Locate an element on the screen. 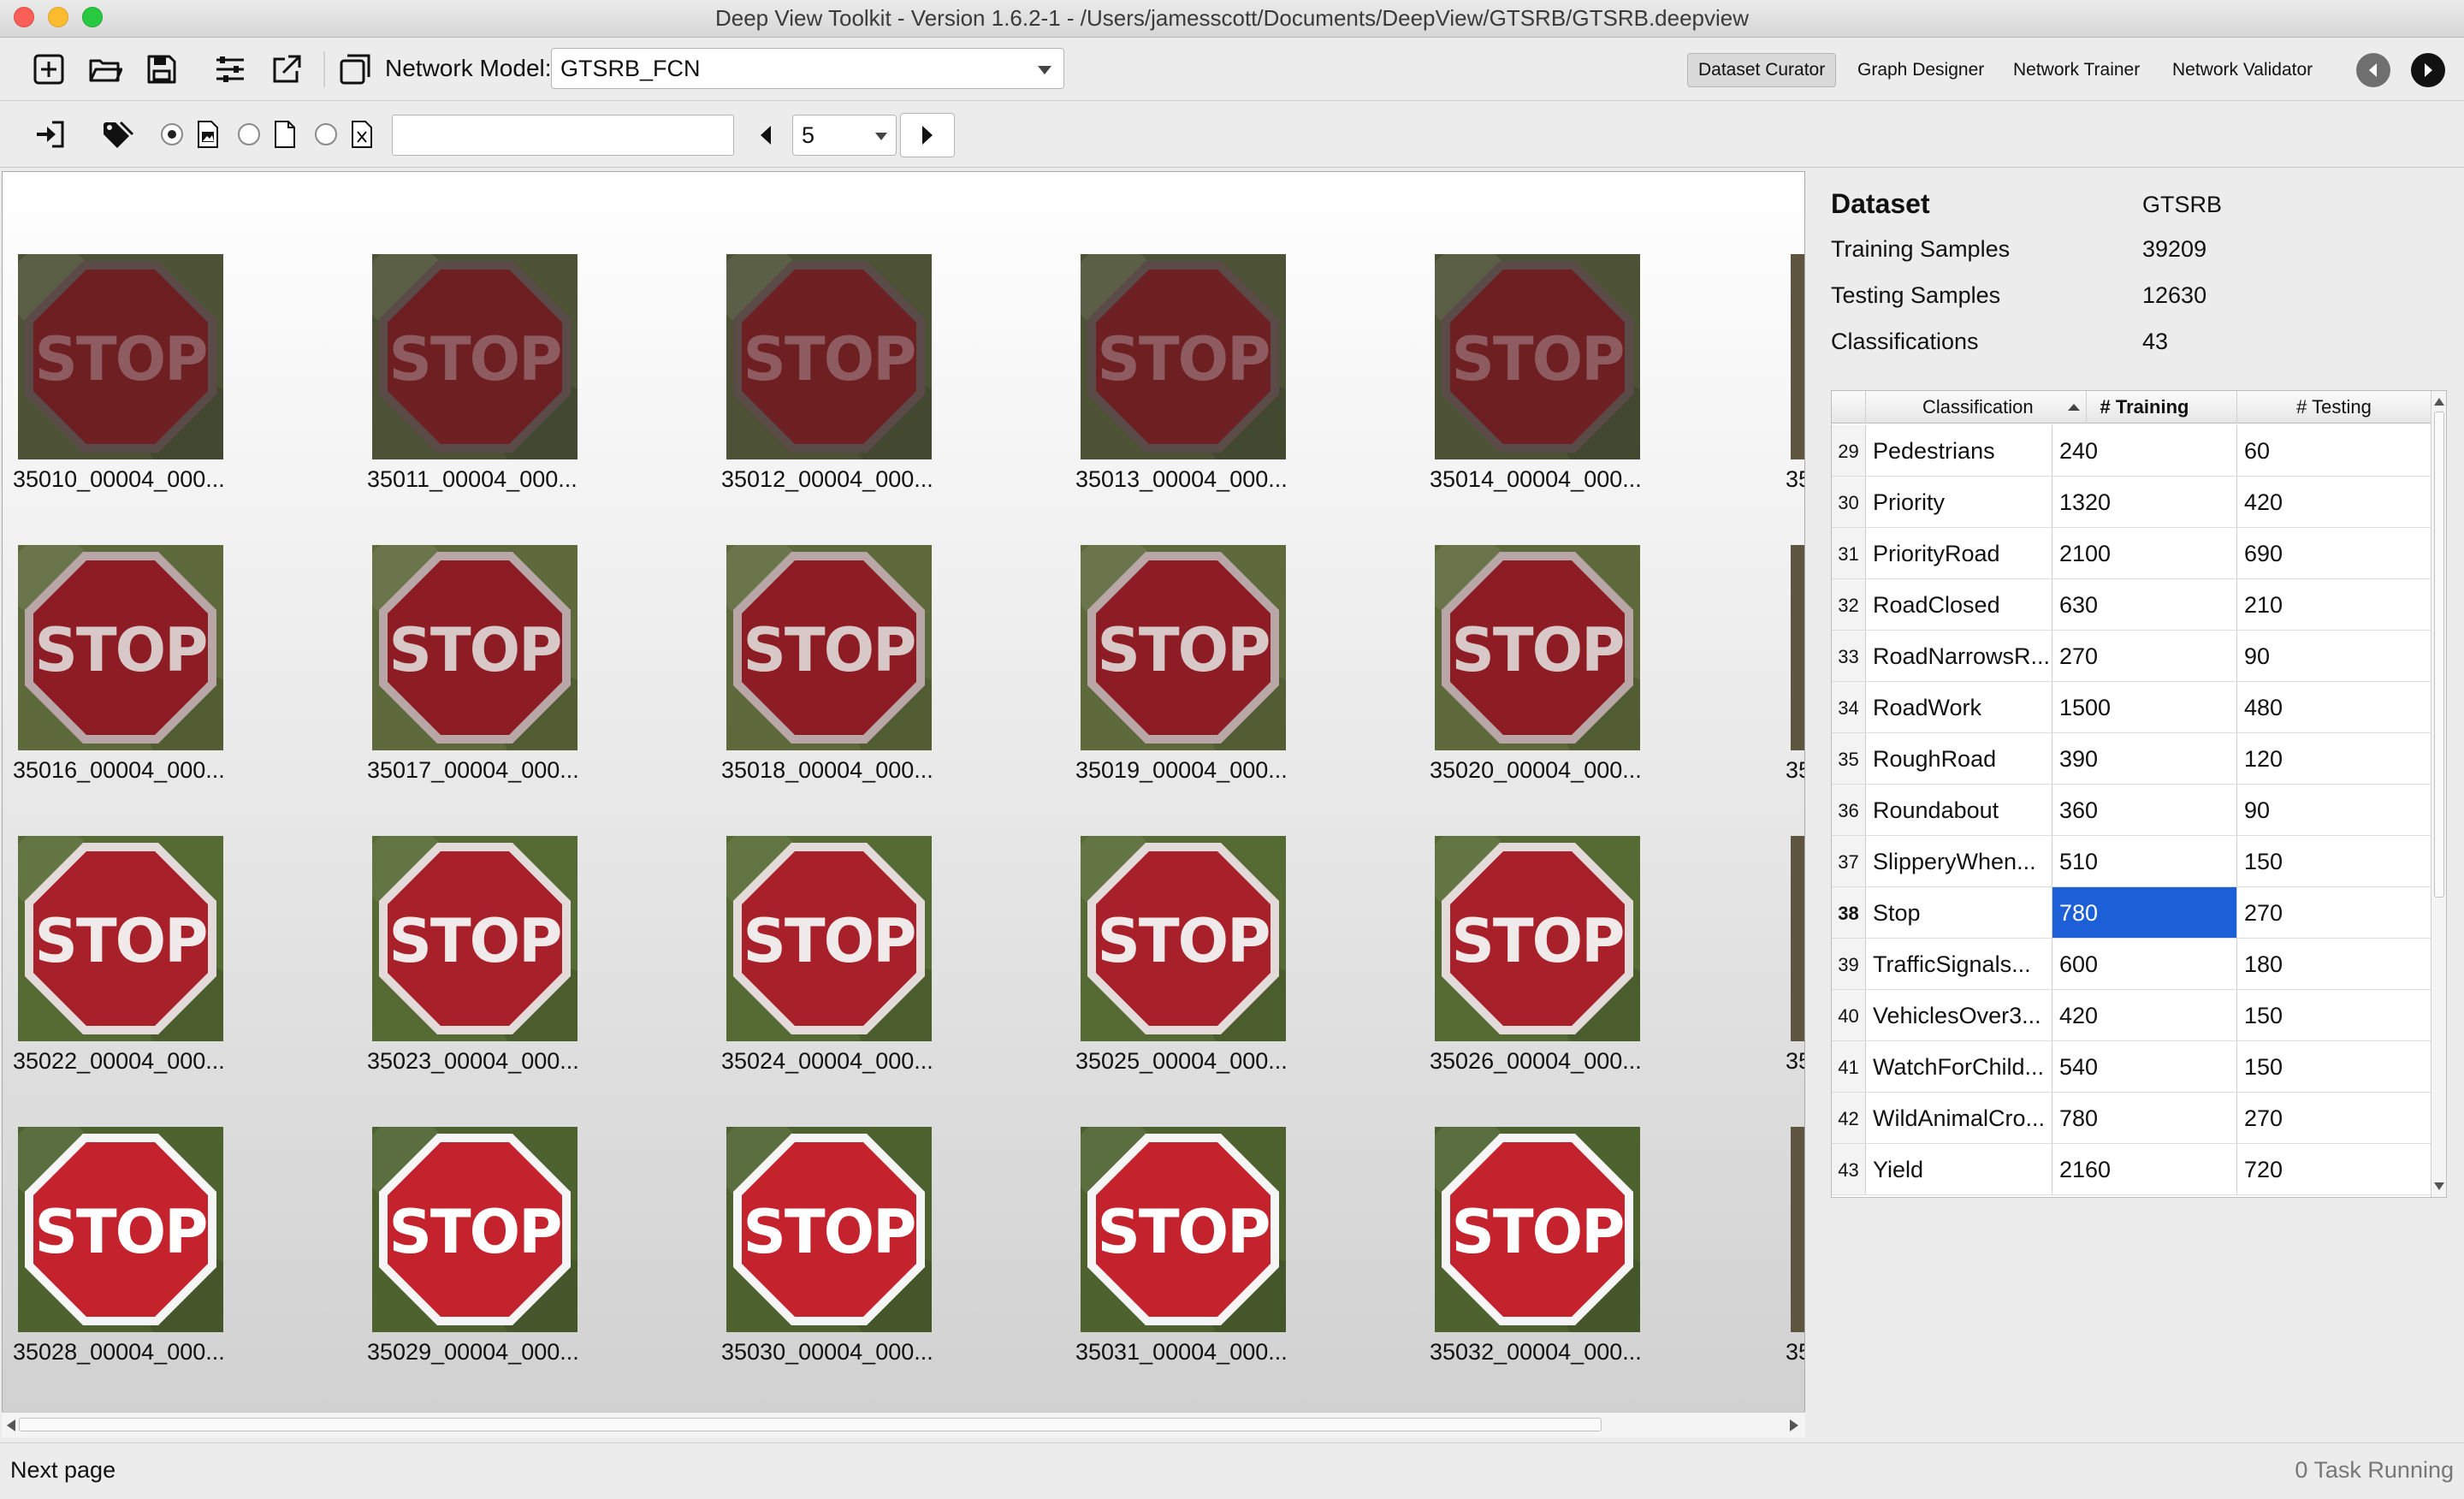  tags-icon is located at coordinates (117, 134).